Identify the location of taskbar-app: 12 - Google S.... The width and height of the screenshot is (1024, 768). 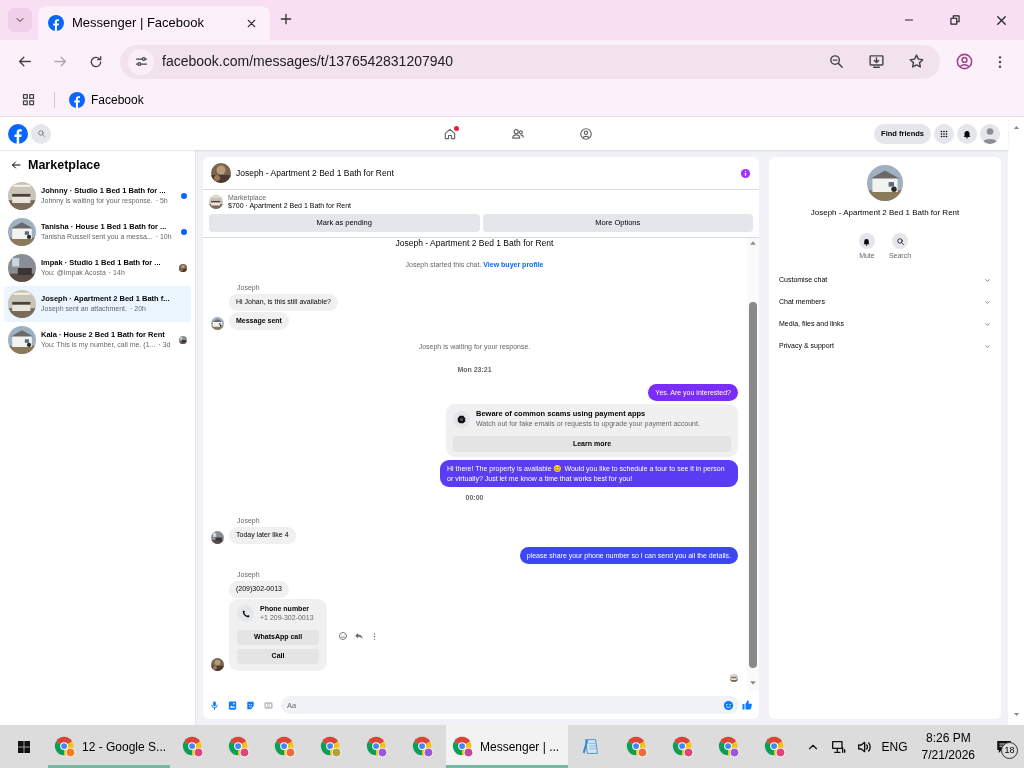
(109, 746).